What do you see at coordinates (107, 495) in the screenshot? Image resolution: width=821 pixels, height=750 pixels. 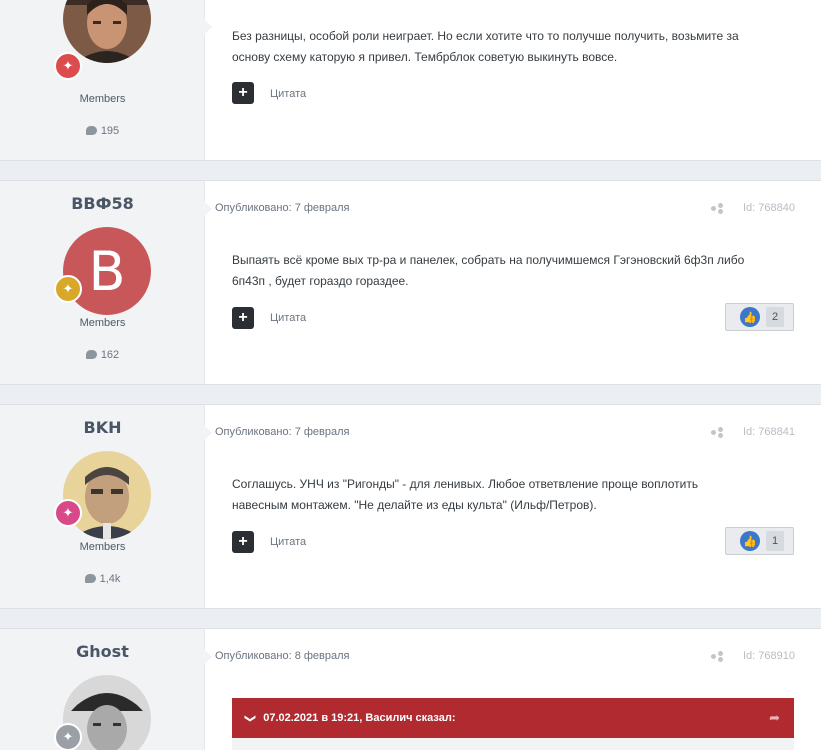 I see `avatar` at bounding box center [107, 495].